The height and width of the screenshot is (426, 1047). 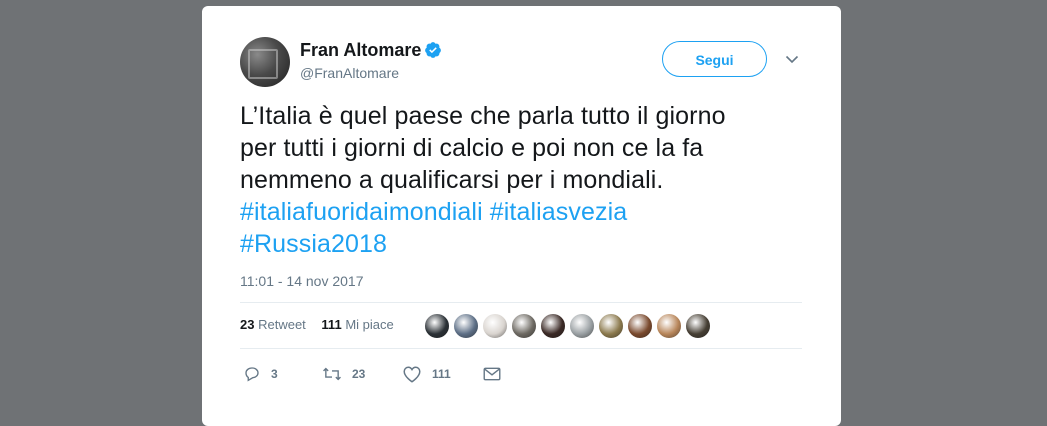 I want to click on like-stat: 111 Mi piace, so click(x=357, y=324).